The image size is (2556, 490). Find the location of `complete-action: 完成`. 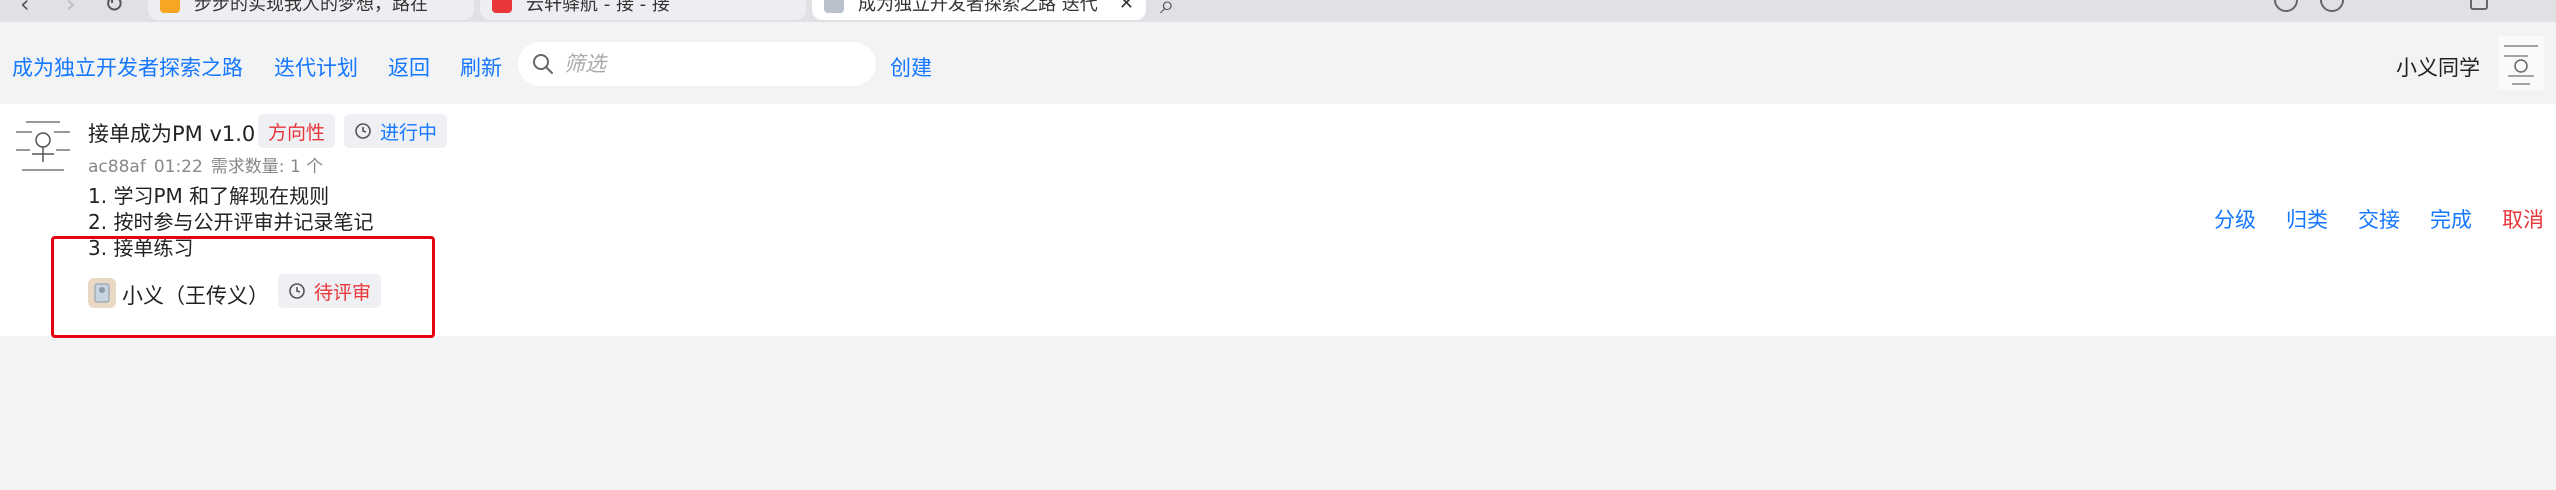

complete-action: 完成 is located at coordinates (2451, 219).